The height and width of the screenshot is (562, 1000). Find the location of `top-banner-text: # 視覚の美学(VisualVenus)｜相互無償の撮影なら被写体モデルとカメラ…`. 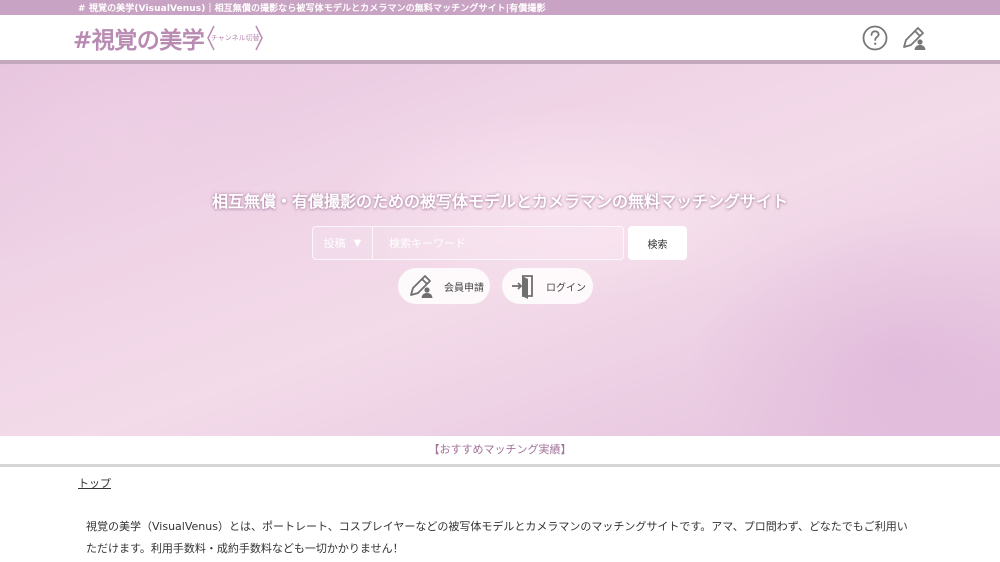

top-banner-text: # 視覚の美学(VisualVenus)｜相互無償の撮影なら被写体モデルとカメラ… is located at coordinates (312, 9).